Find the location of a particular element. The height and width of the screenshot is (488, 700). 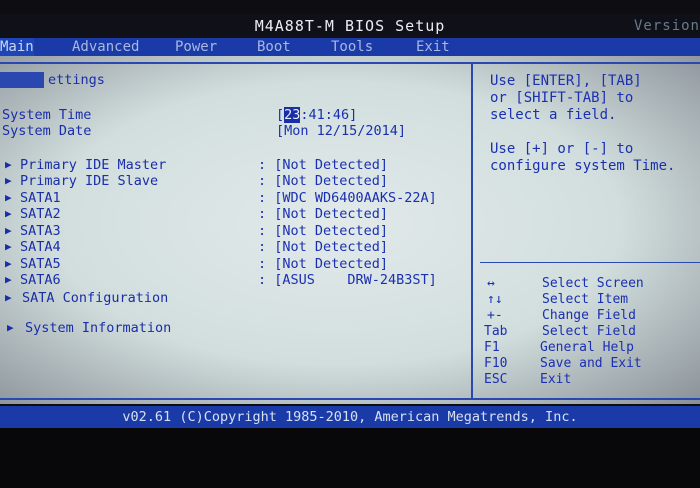

system-time-label: System Time is located at coordinates (47, 115).